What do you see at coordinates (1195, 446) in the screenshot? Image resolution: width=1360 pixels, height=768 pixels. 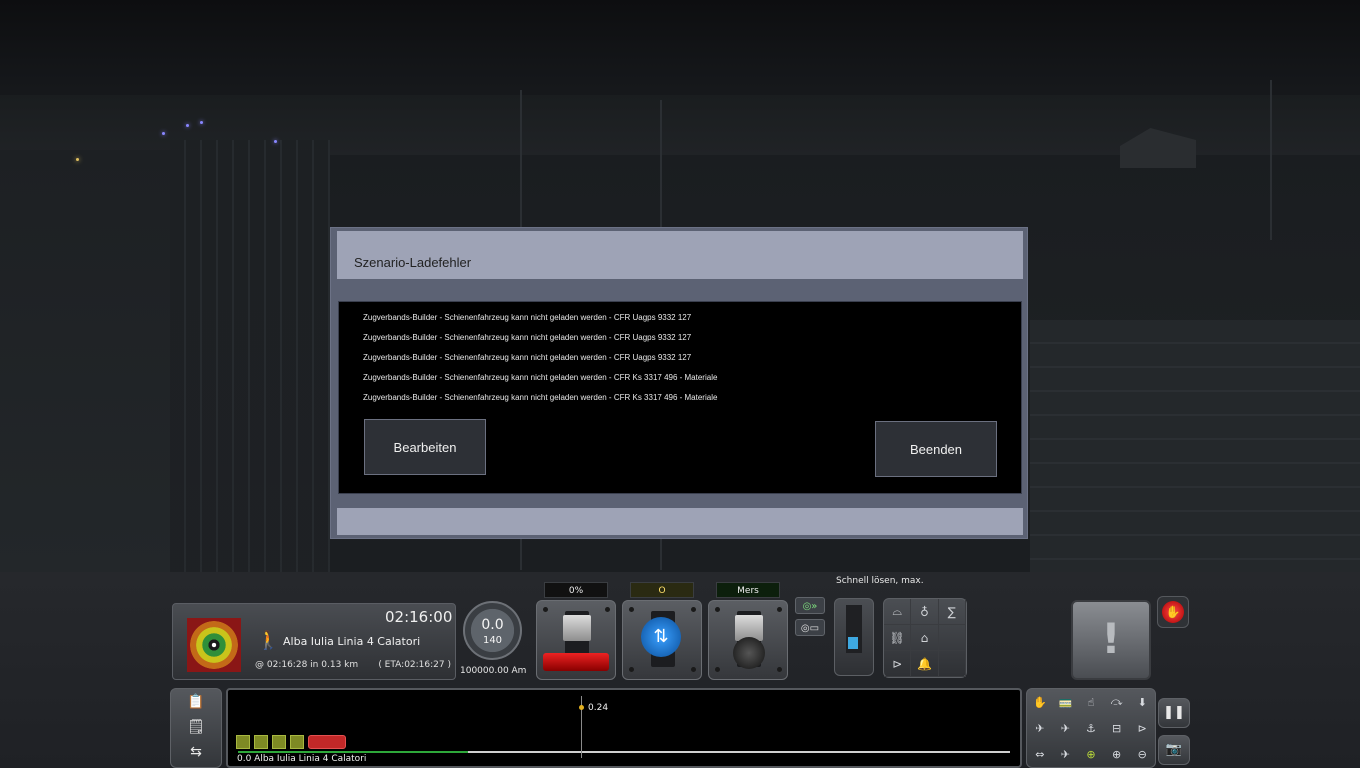 I see `platform-right` at bounding box center [1195, 446].